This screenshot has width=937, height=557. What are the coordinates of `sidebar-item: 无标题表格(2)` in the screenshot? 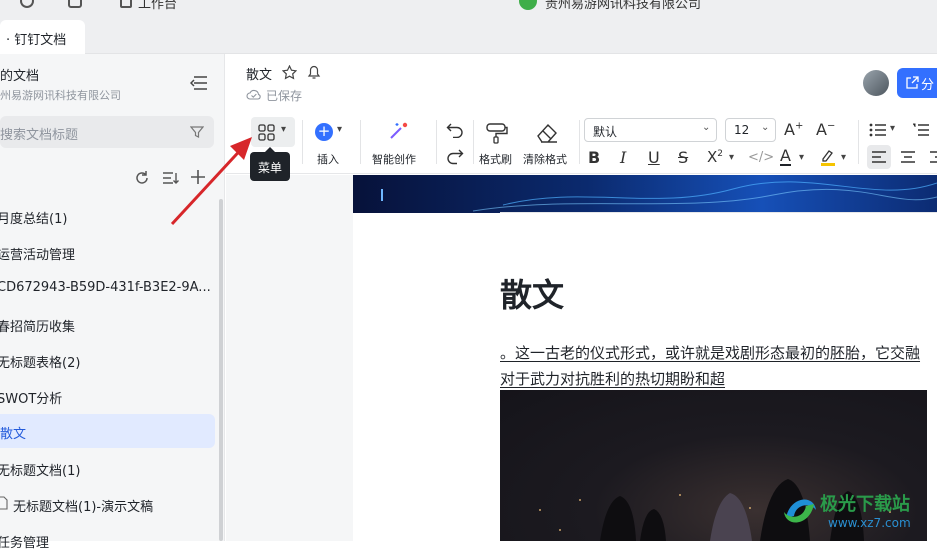 It's located at (106, 360).